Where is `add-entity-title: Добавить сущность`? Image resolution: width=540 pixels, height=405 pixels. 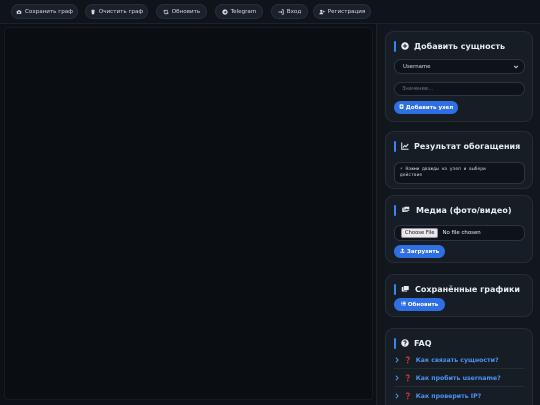
add-entity-title: Добавить сущность is located at coordinates (449, 46).